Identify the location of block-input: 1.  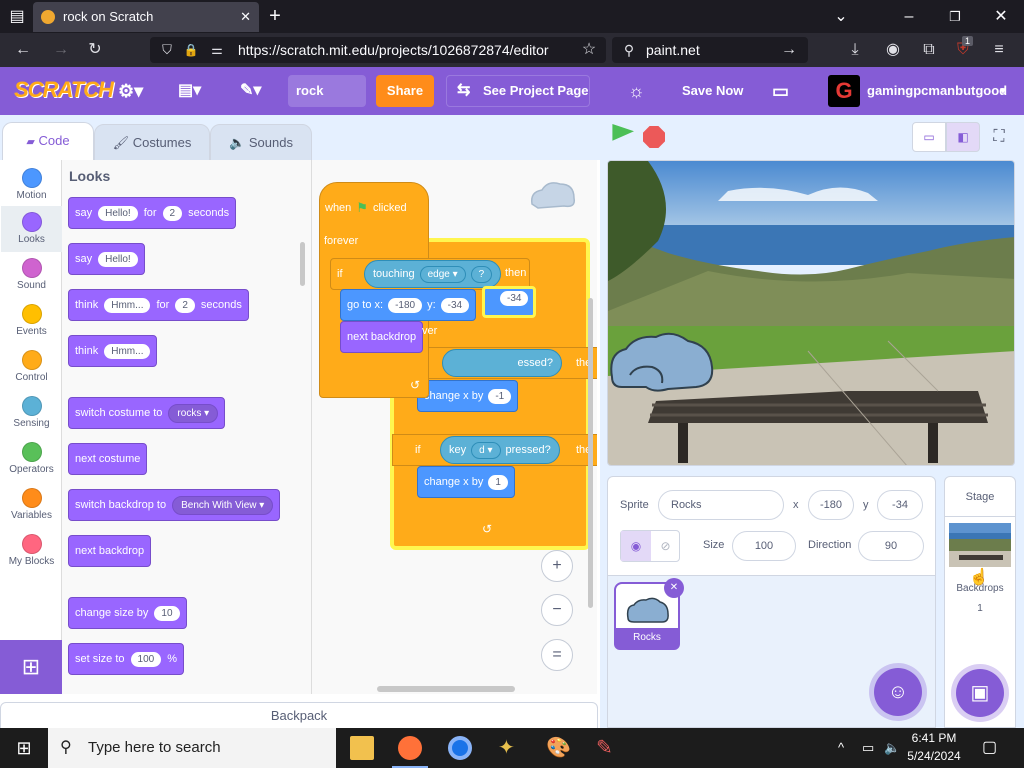
(498, 482).